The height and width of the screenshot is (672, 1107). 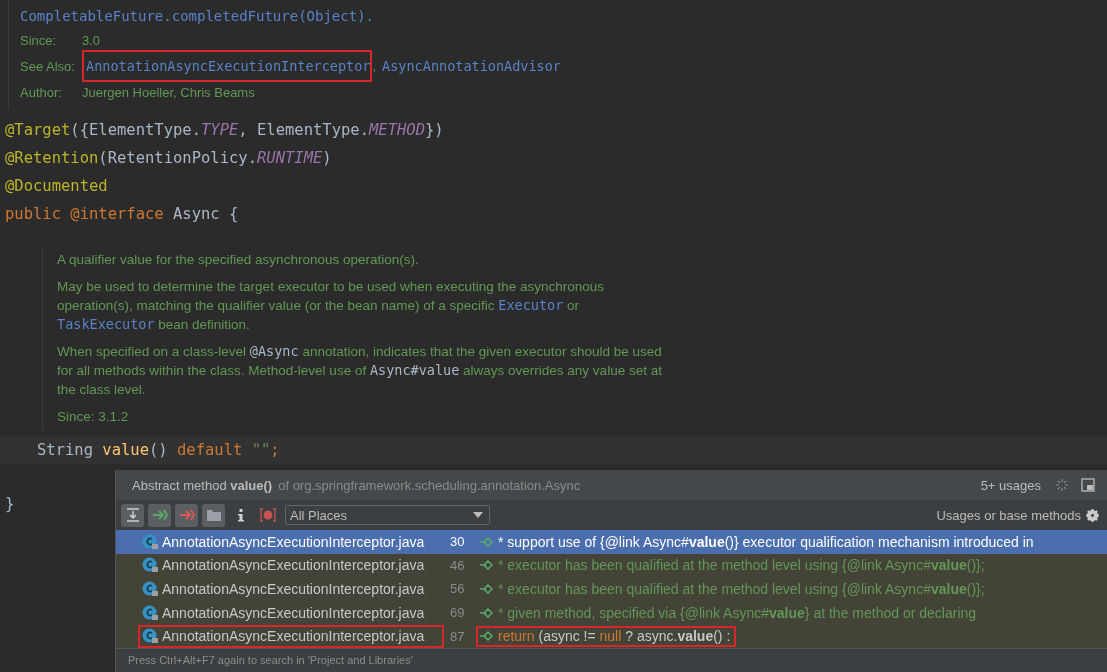 I want to click on line-number: 46, so click(x=458, y=565).